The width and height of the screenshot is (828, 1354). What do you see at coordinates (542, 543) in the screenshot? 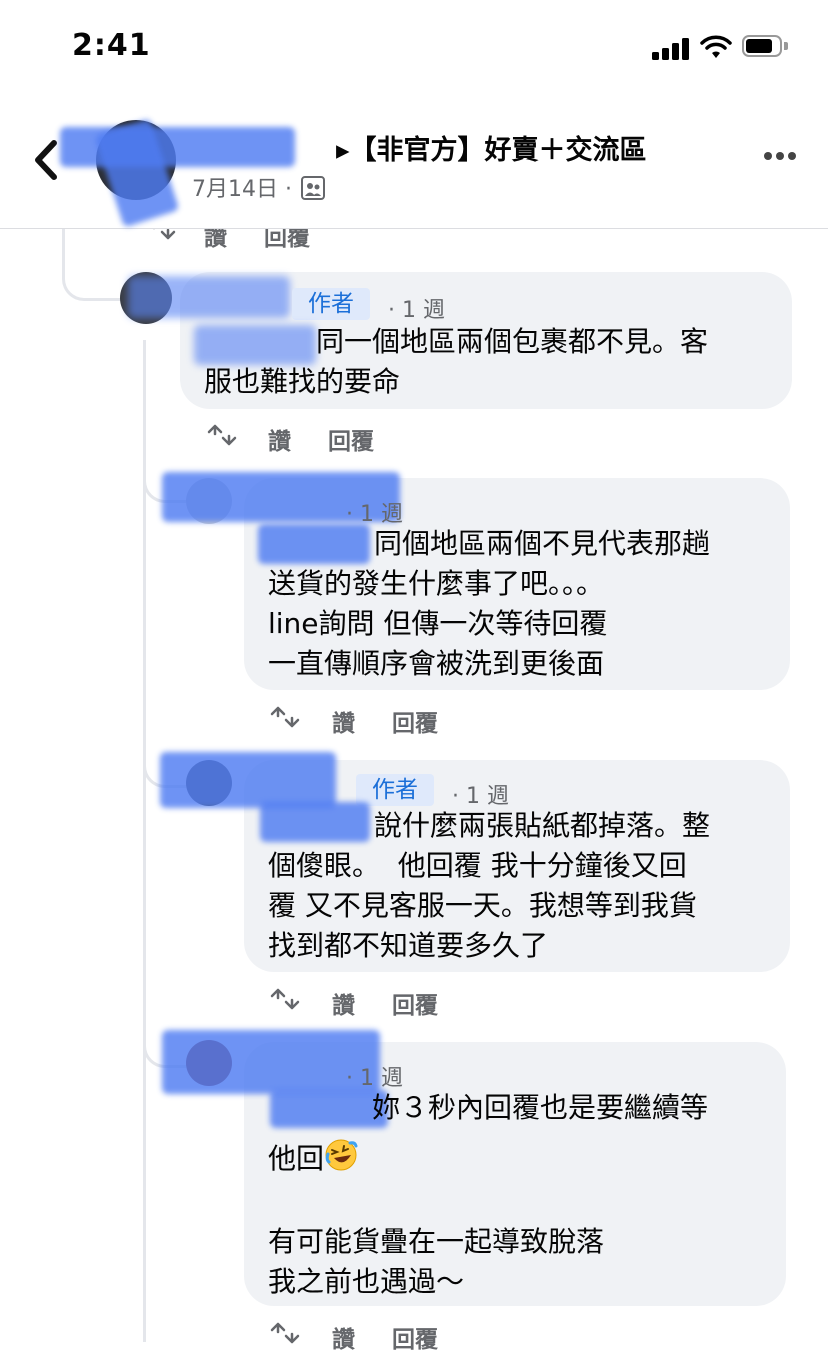
I see `comment-text-line: 同個地區兩個不見代表那趟` at bounding box center [542, 543].